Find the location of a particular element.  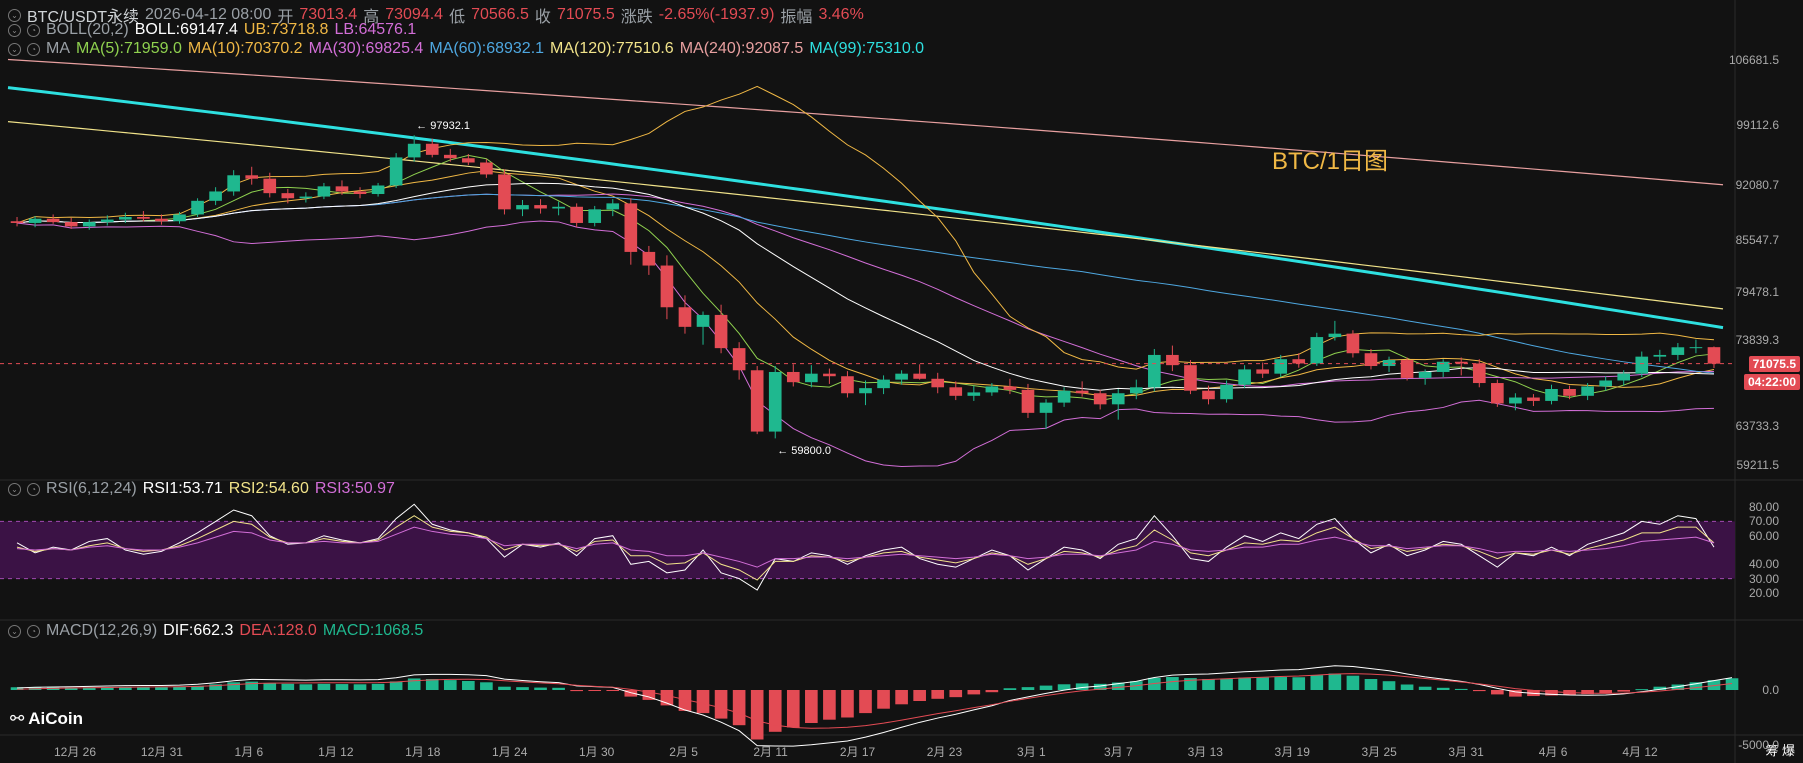

time-tick: 3月 25 is located at coordinates (1379, 752).